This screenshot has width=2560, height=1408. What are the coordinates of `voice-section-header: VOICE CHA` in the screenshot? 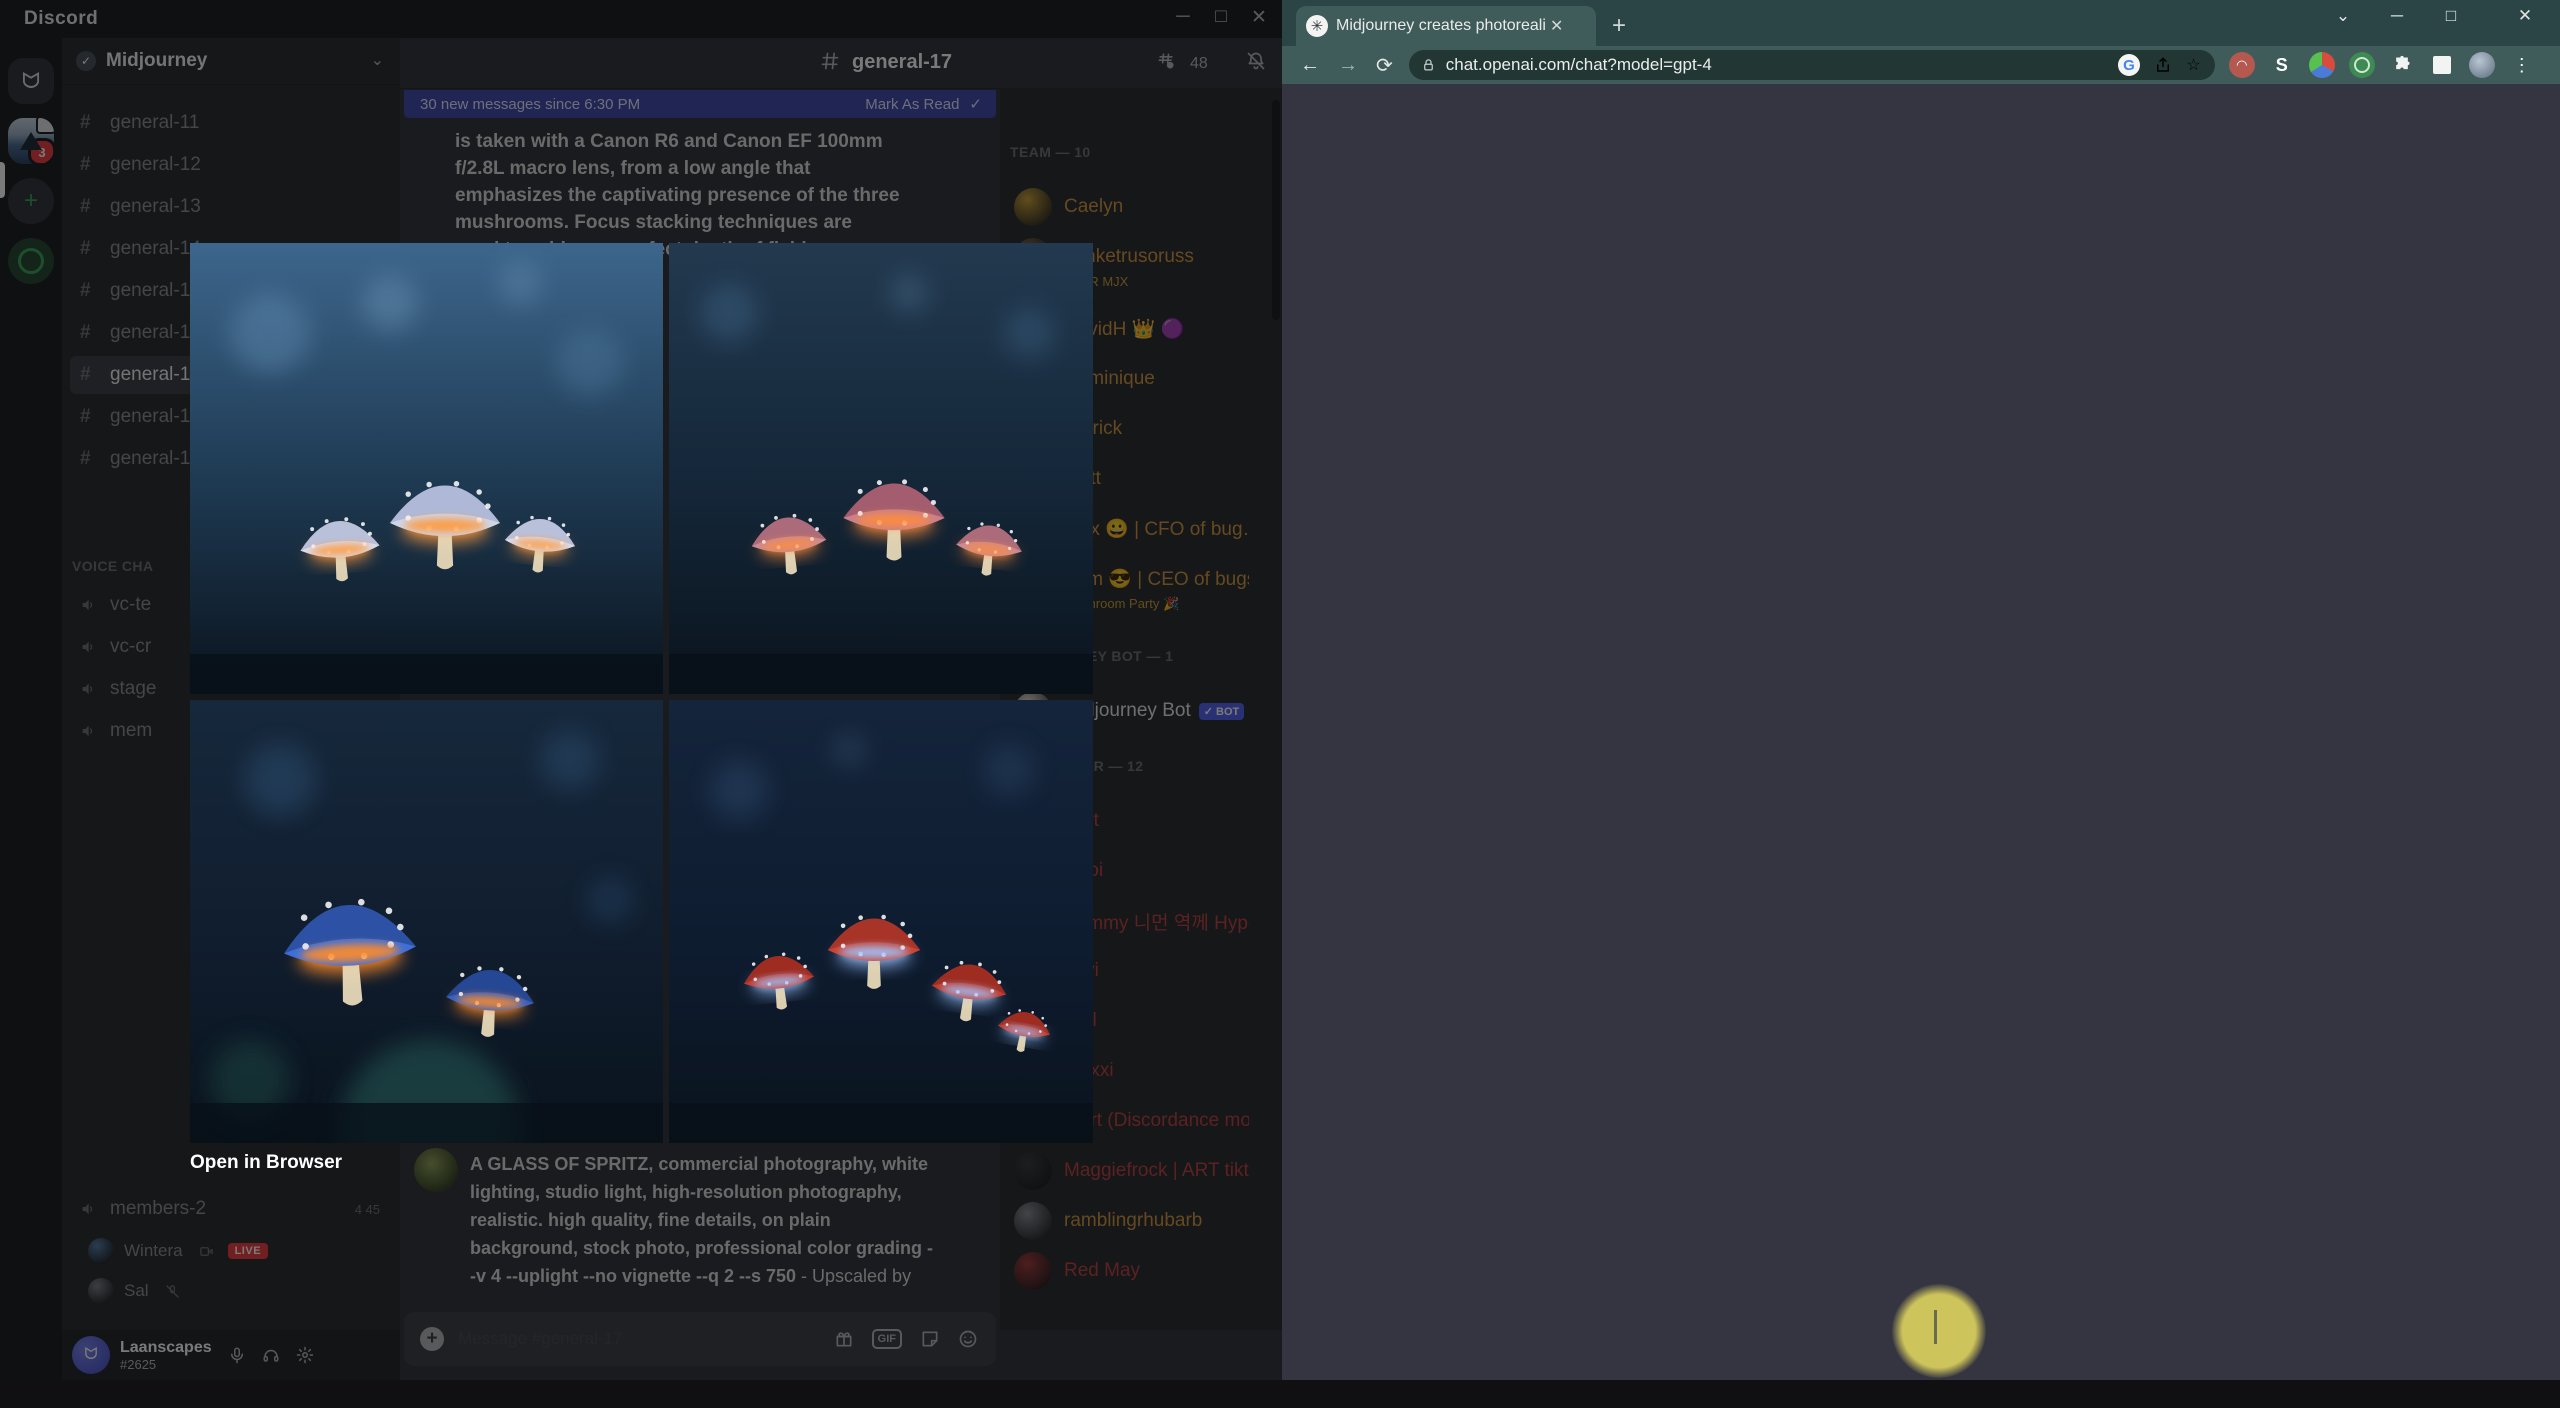 It's located at (112, 566).